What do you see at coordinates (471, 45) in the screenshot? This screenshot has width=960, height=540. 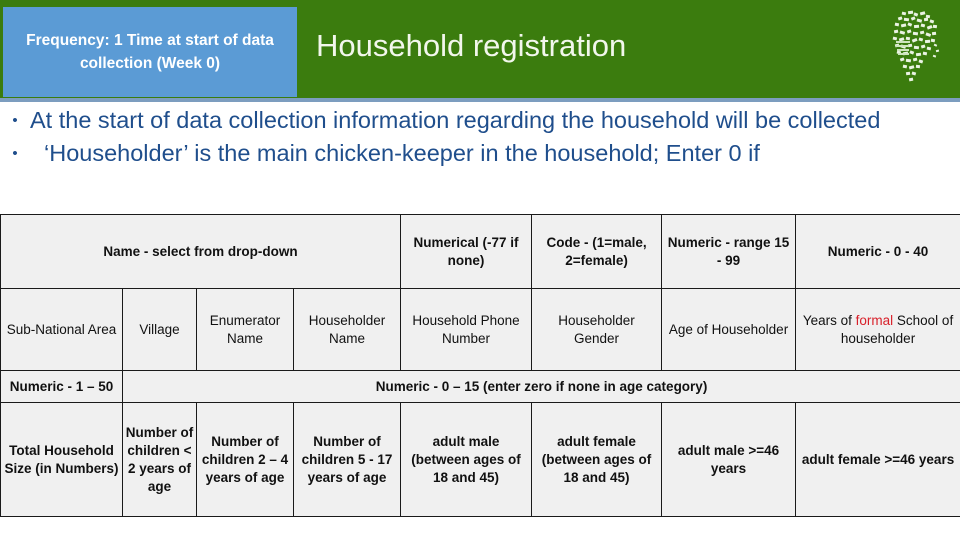 I see `page-title: Household registration` at bounding box center [471, 45].